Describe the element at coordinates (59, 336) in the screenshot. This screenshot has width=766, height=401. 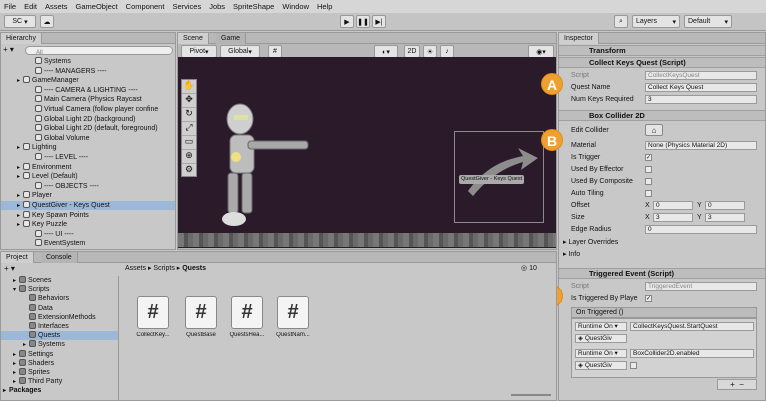
I see `folder-item: Quests` at that location.